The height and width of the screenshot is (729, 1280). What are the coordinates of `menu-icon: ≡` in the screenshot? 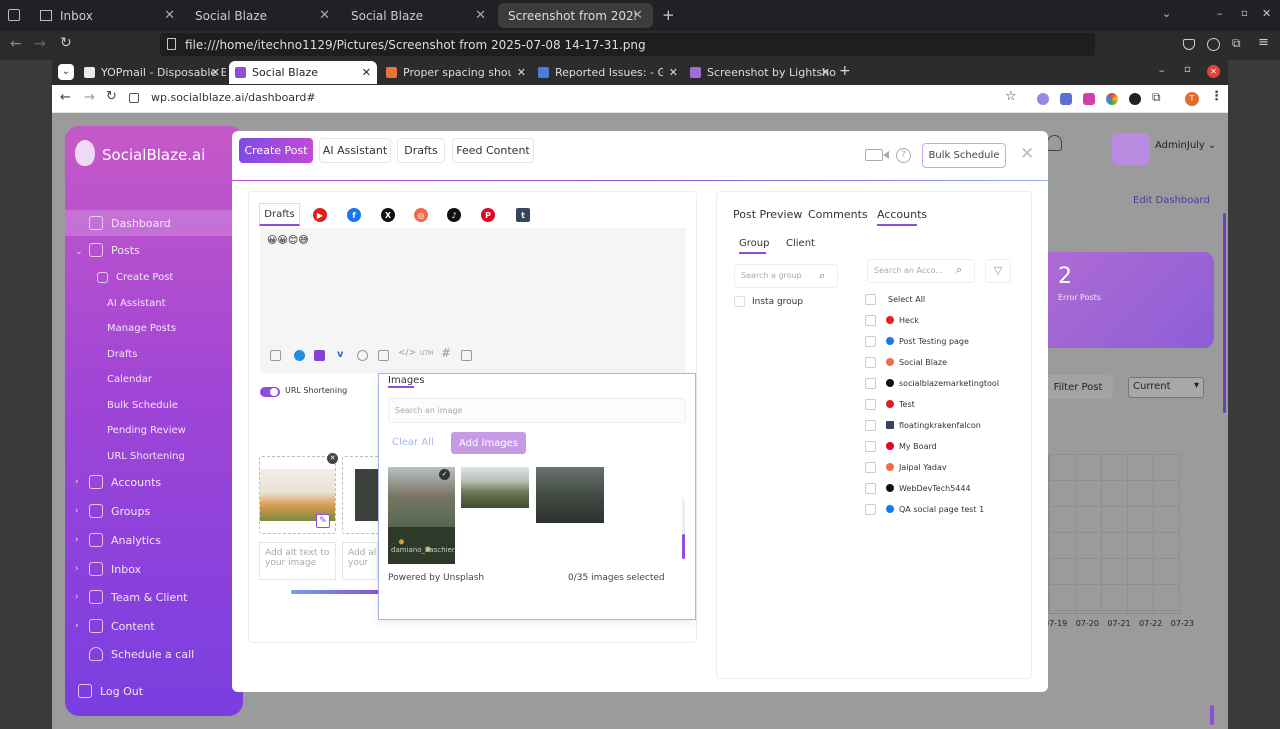 It's located at (1263, 42).